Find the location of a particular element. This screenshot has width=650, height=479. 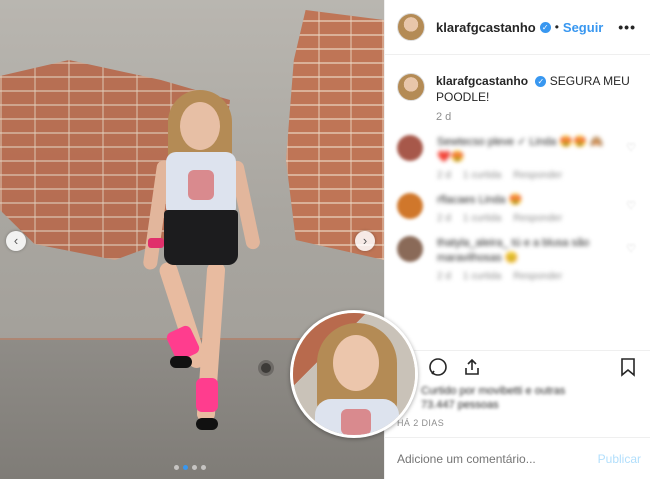

left-shoe is located at coordinates (181, 362).